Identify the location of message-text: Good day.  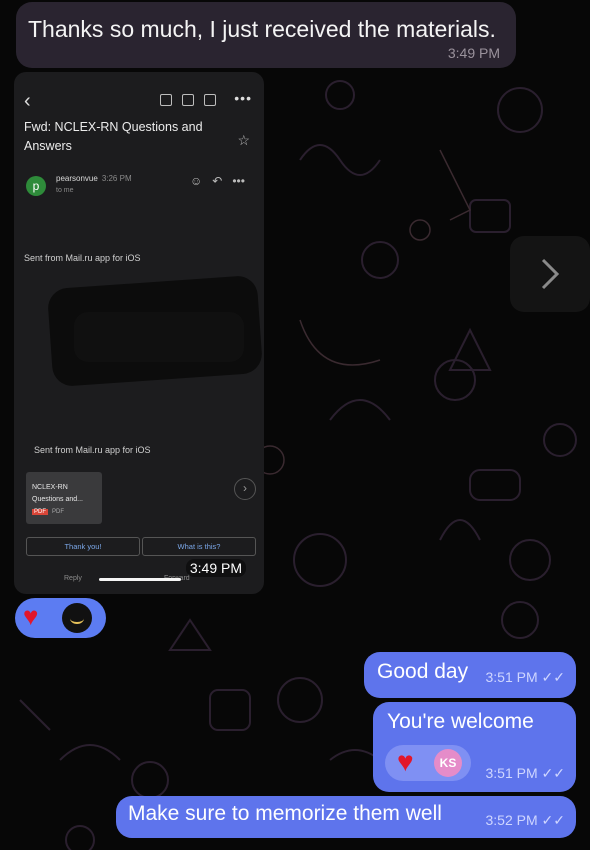
(423, 671).